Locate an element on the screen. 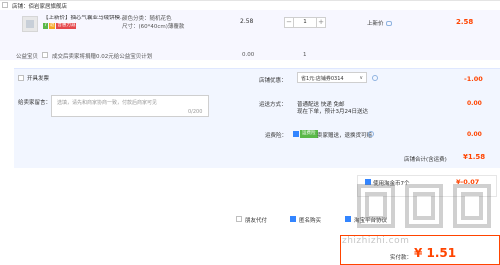 The width and height of the screenshot is (500, 265). shipping-amount: 0.00 is located at coordinates (474, 103).